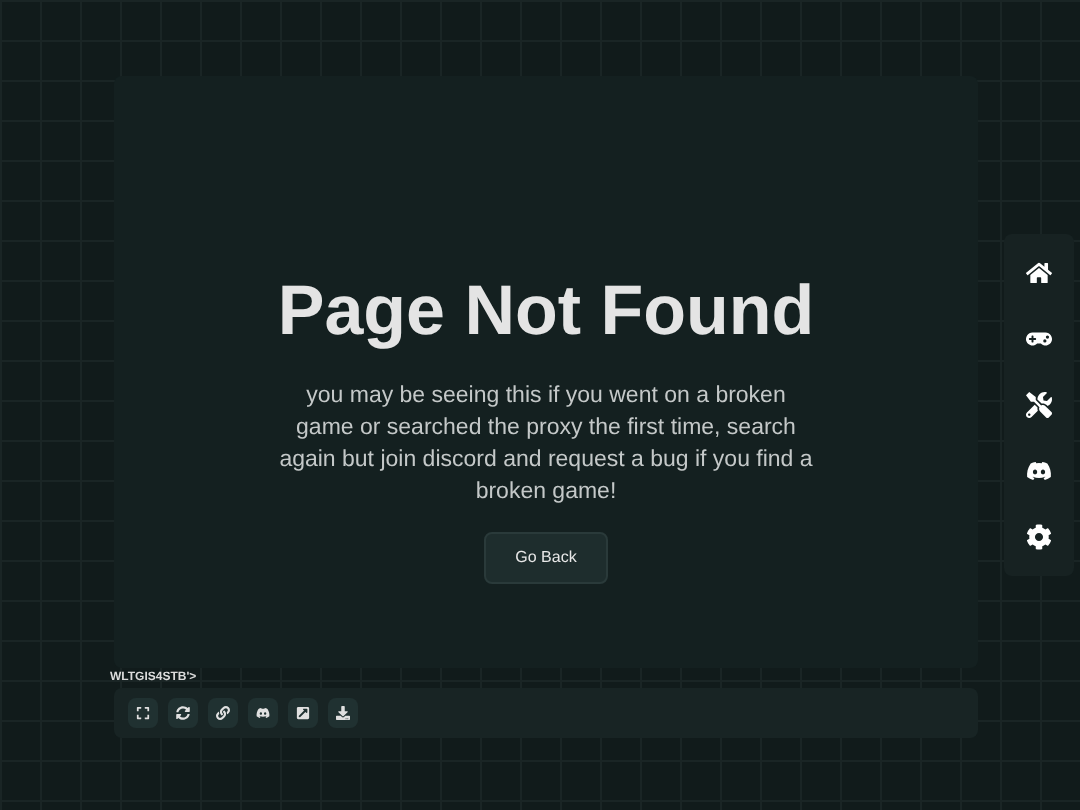 The height and width of the screenshot is (810, 1080). Describe the element at coordinates (546, 444) in the screenshot. I see `message-text: you may be seeing this if you went on a broken game or searched the proxy the first time, search again but join discord and request a bug if you find a broken game!` at that location.